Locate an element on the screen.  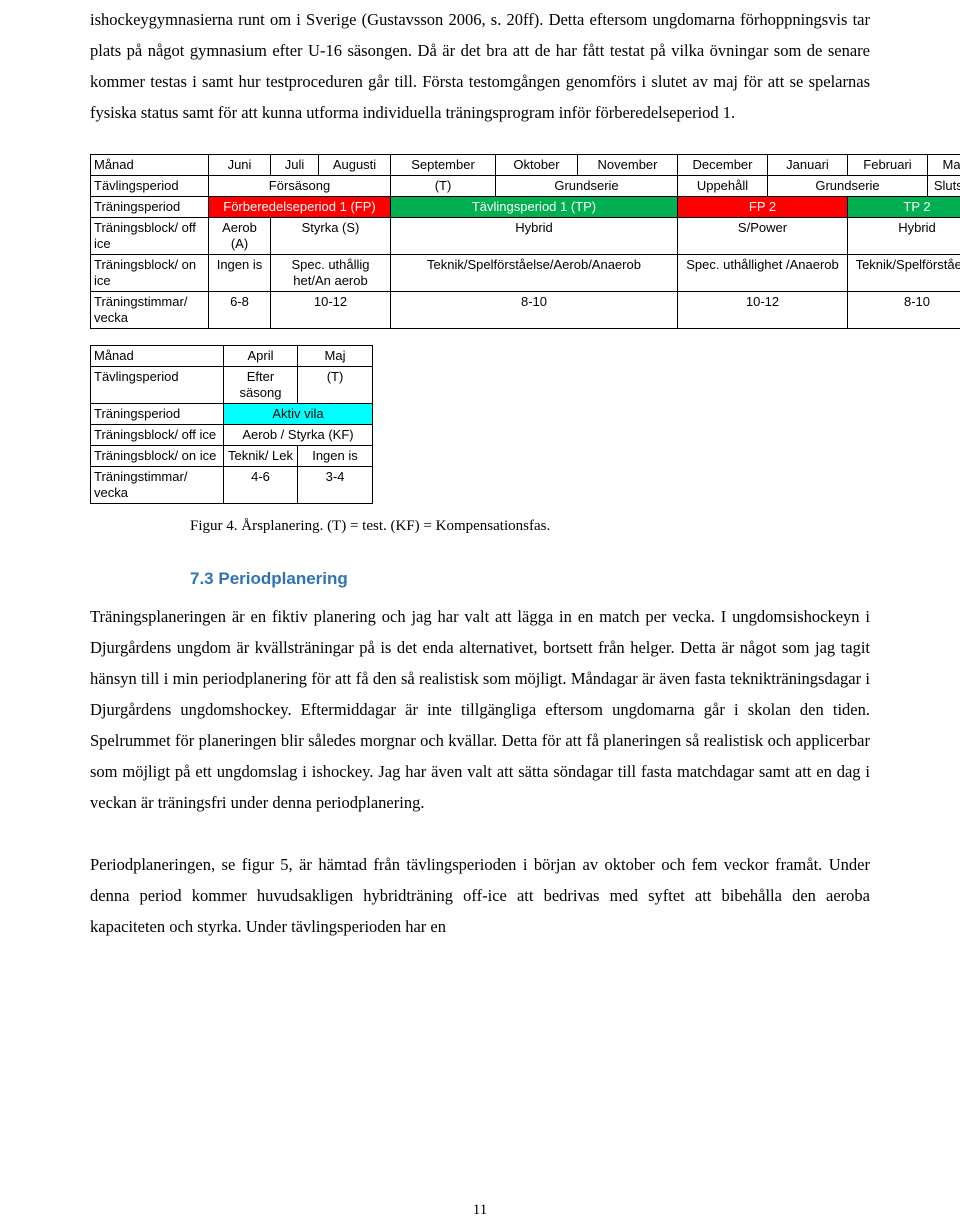
table-cell: S/Power is located at coordinates (762, 236).